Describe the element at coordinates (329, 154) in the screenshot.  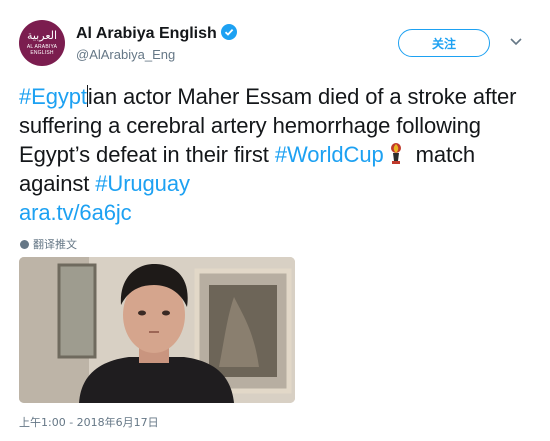
I see `hashtag-worldcup: #WorldCup` at that location.